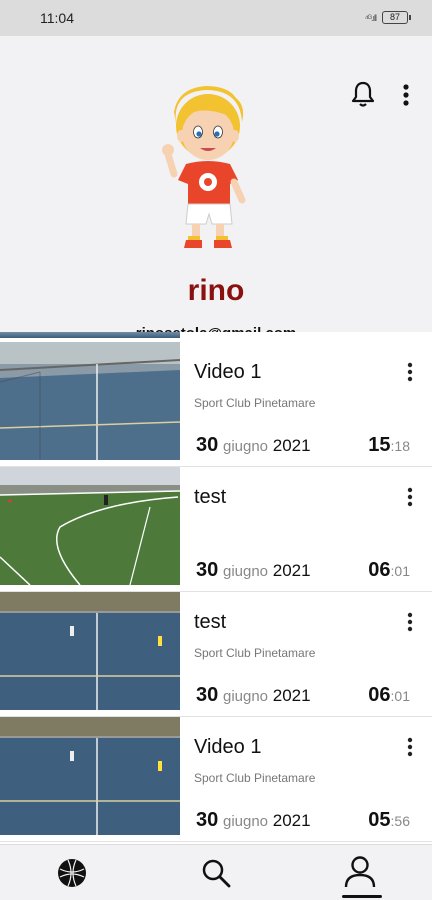 This screenshot has height=900, width=432. Describe the element at coordinates (216, 529) in the screenshot. I see `list-item: test 30 giugno 2021 06:01` at that location.